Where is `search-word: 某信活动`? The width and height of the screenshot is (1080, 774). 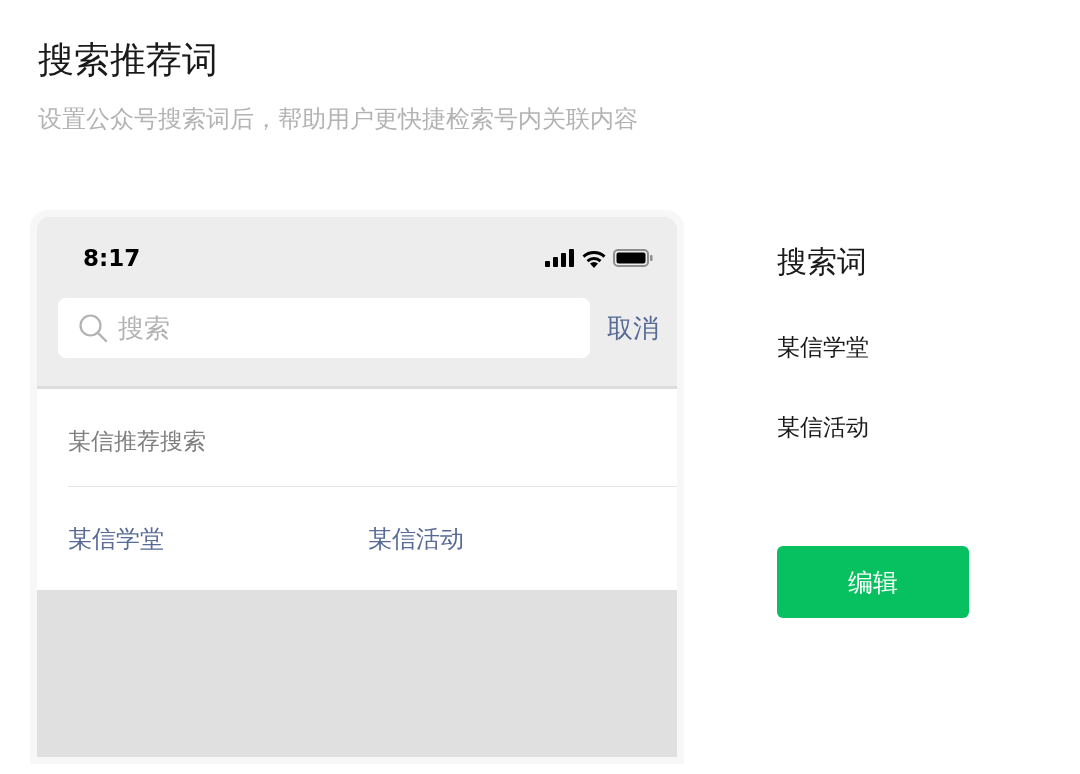 search-word: 某信活动 is located at coordinates (823, 427).